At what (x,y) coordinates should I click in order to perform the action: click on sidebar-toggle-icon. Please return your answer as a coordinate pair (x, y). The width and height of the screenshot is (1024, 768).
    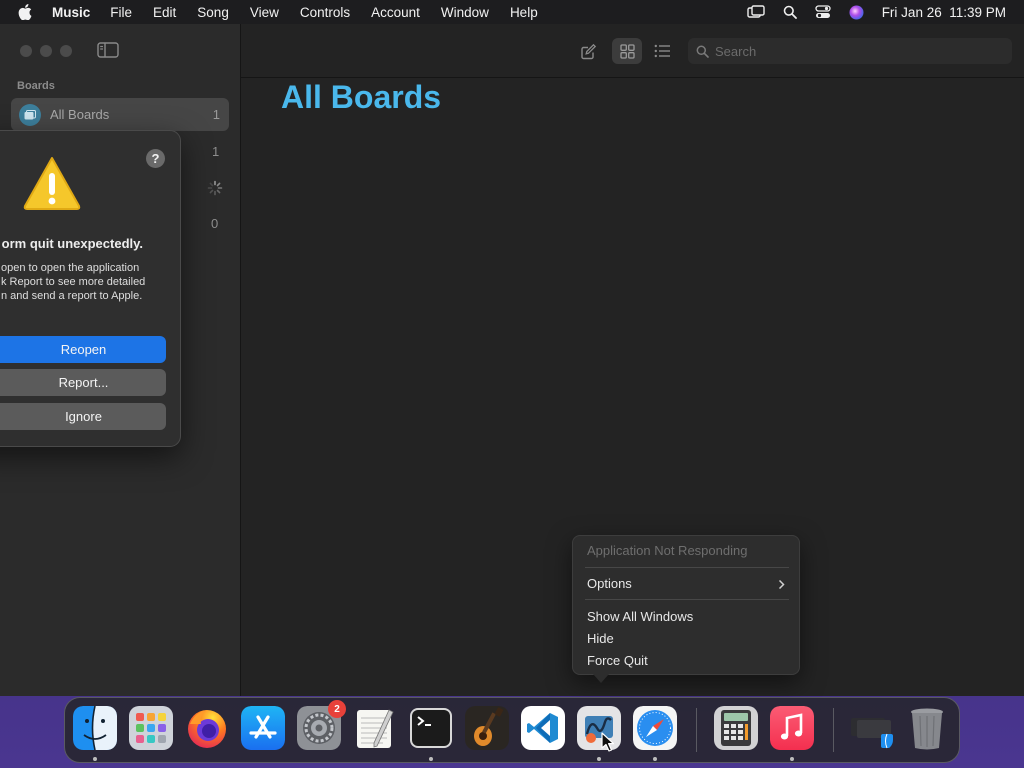
    Looking at the image, I should click on (108, 51).